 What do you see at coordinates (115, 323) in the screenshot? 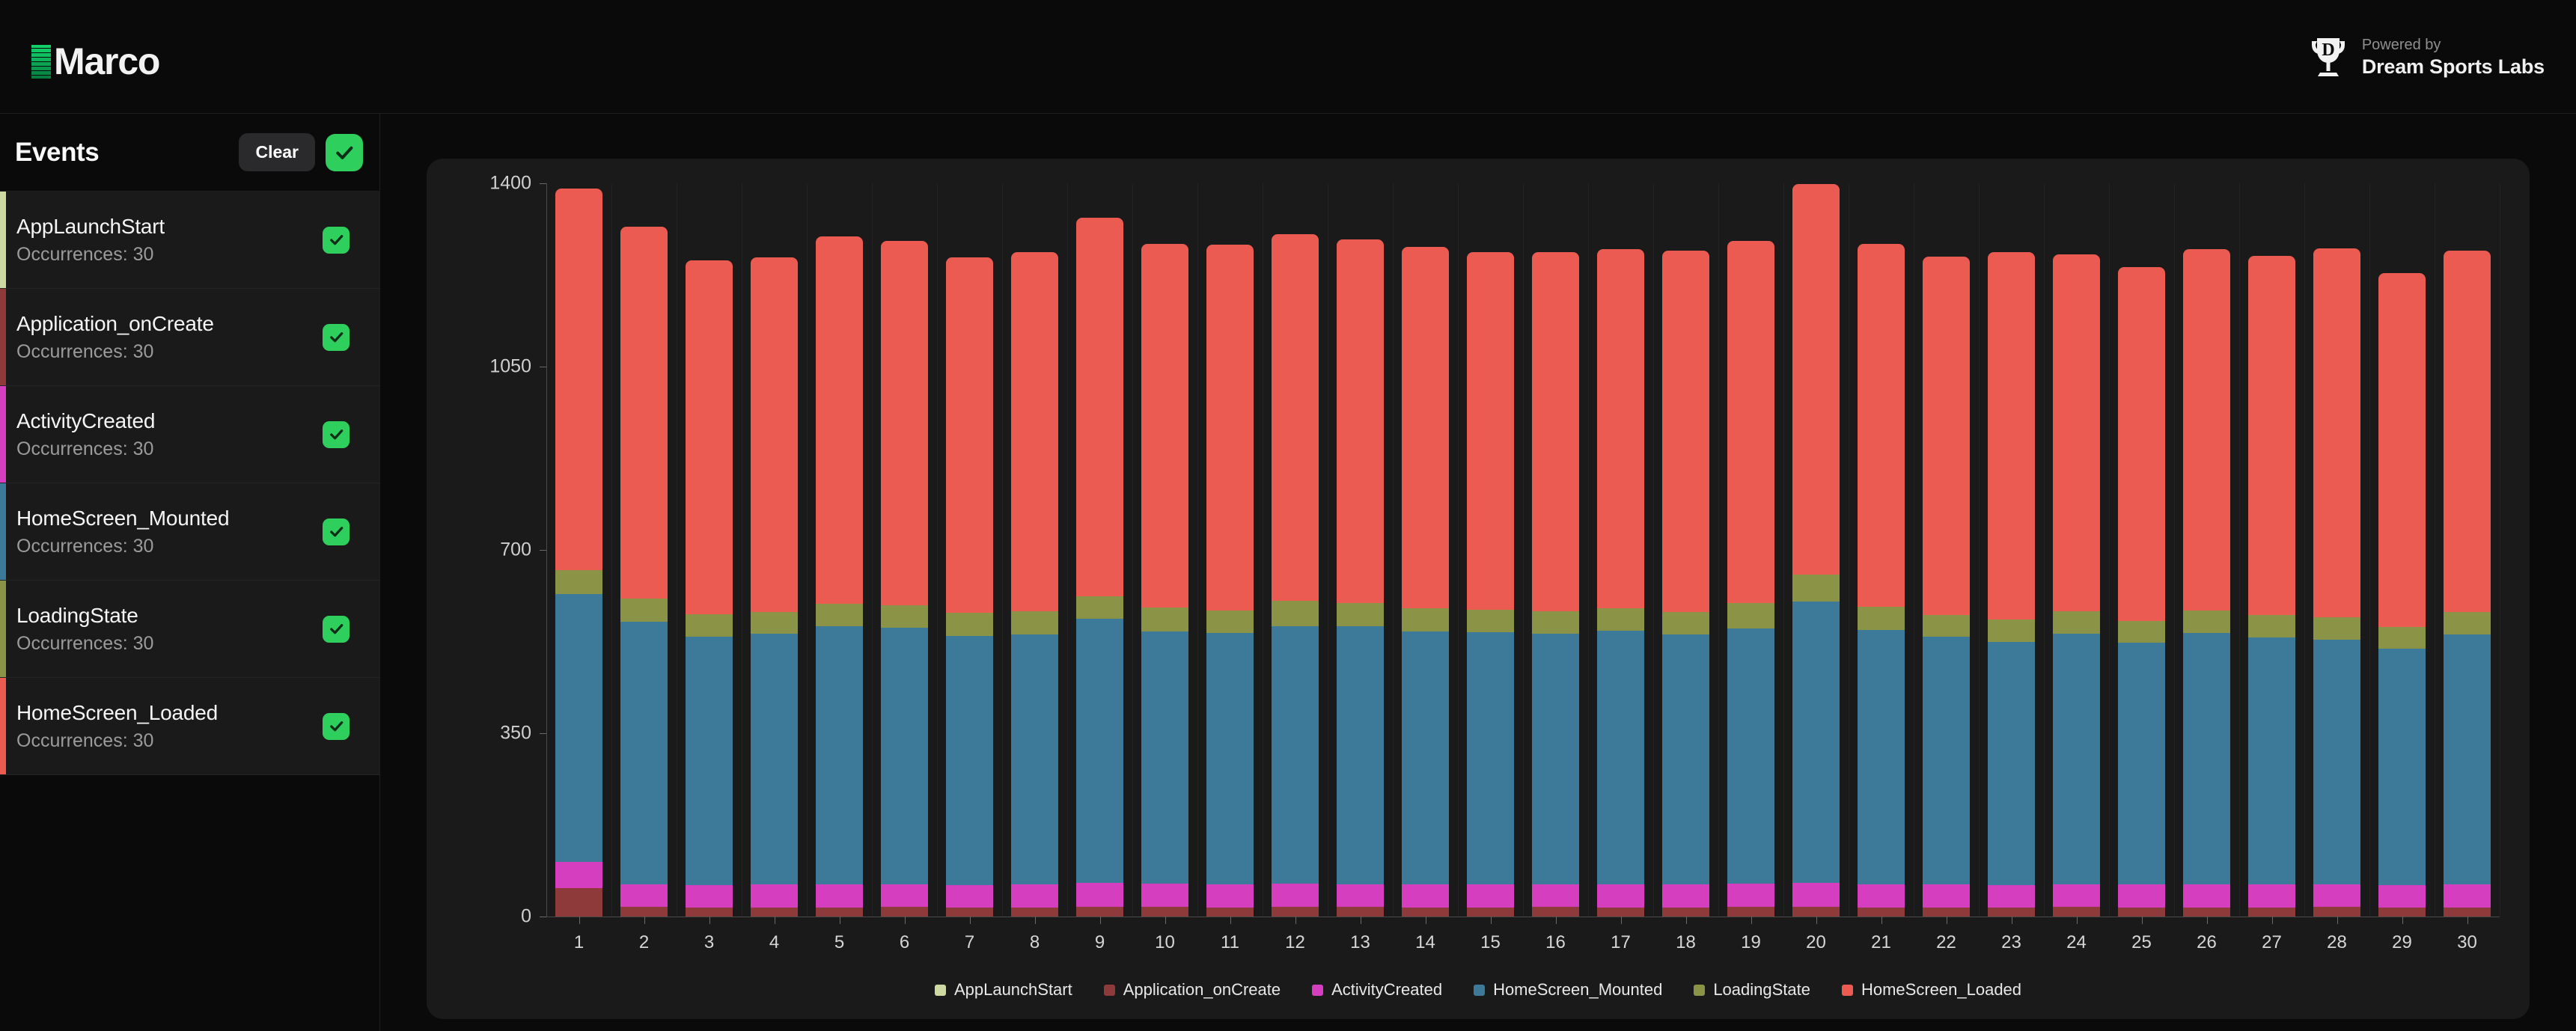
I see `event-name: Application_onCreate` at bounding box center [115, 323].